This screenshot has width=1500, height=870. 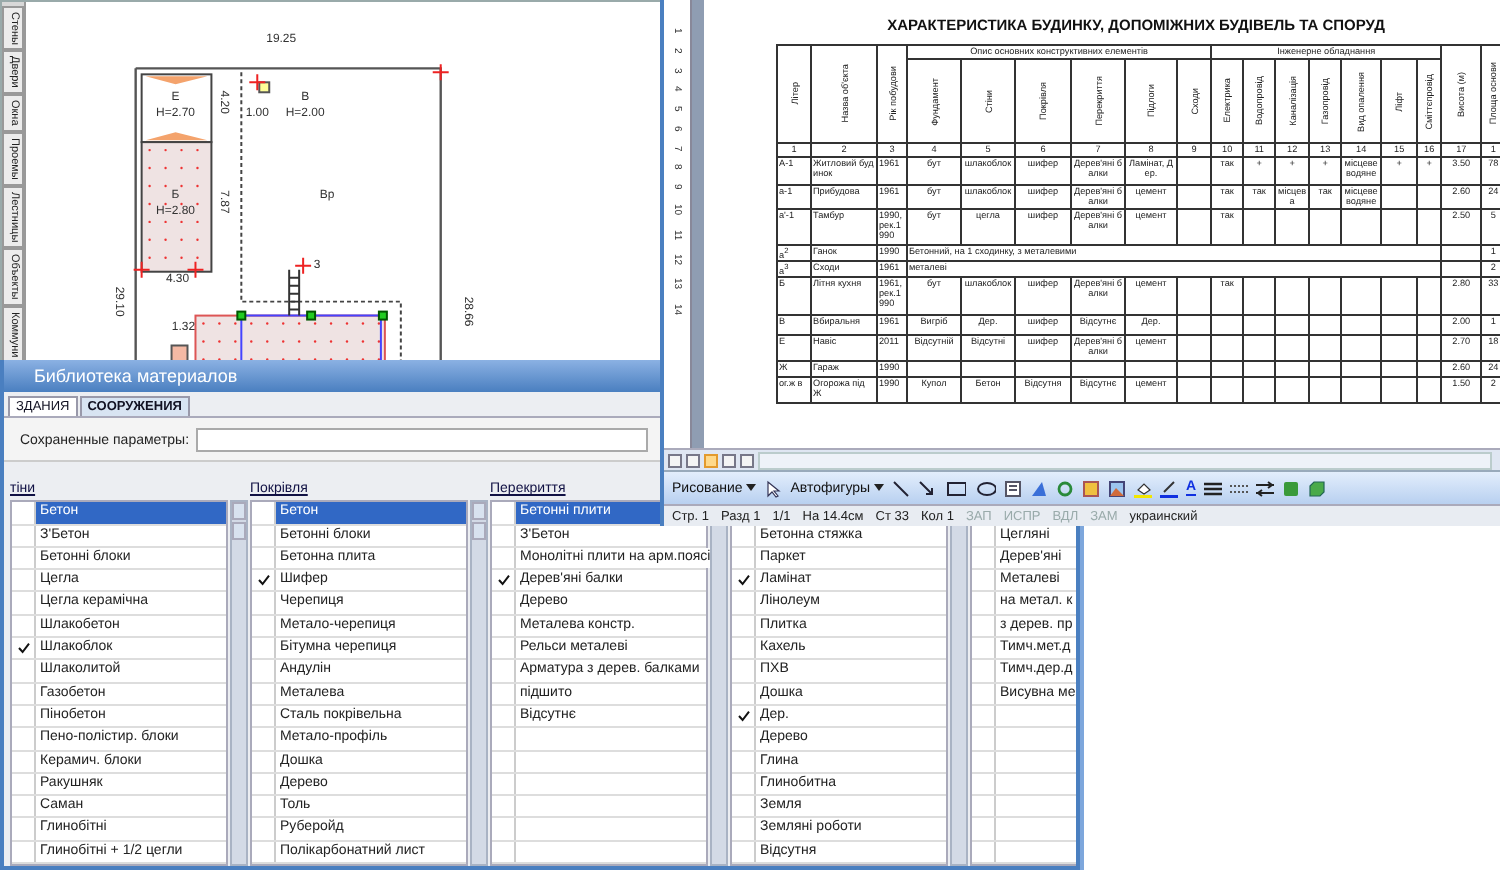 What do you see at coordinates (1117, 488) in the screenshot?
I see `picture-icon` at bounding box center [1117, 488].